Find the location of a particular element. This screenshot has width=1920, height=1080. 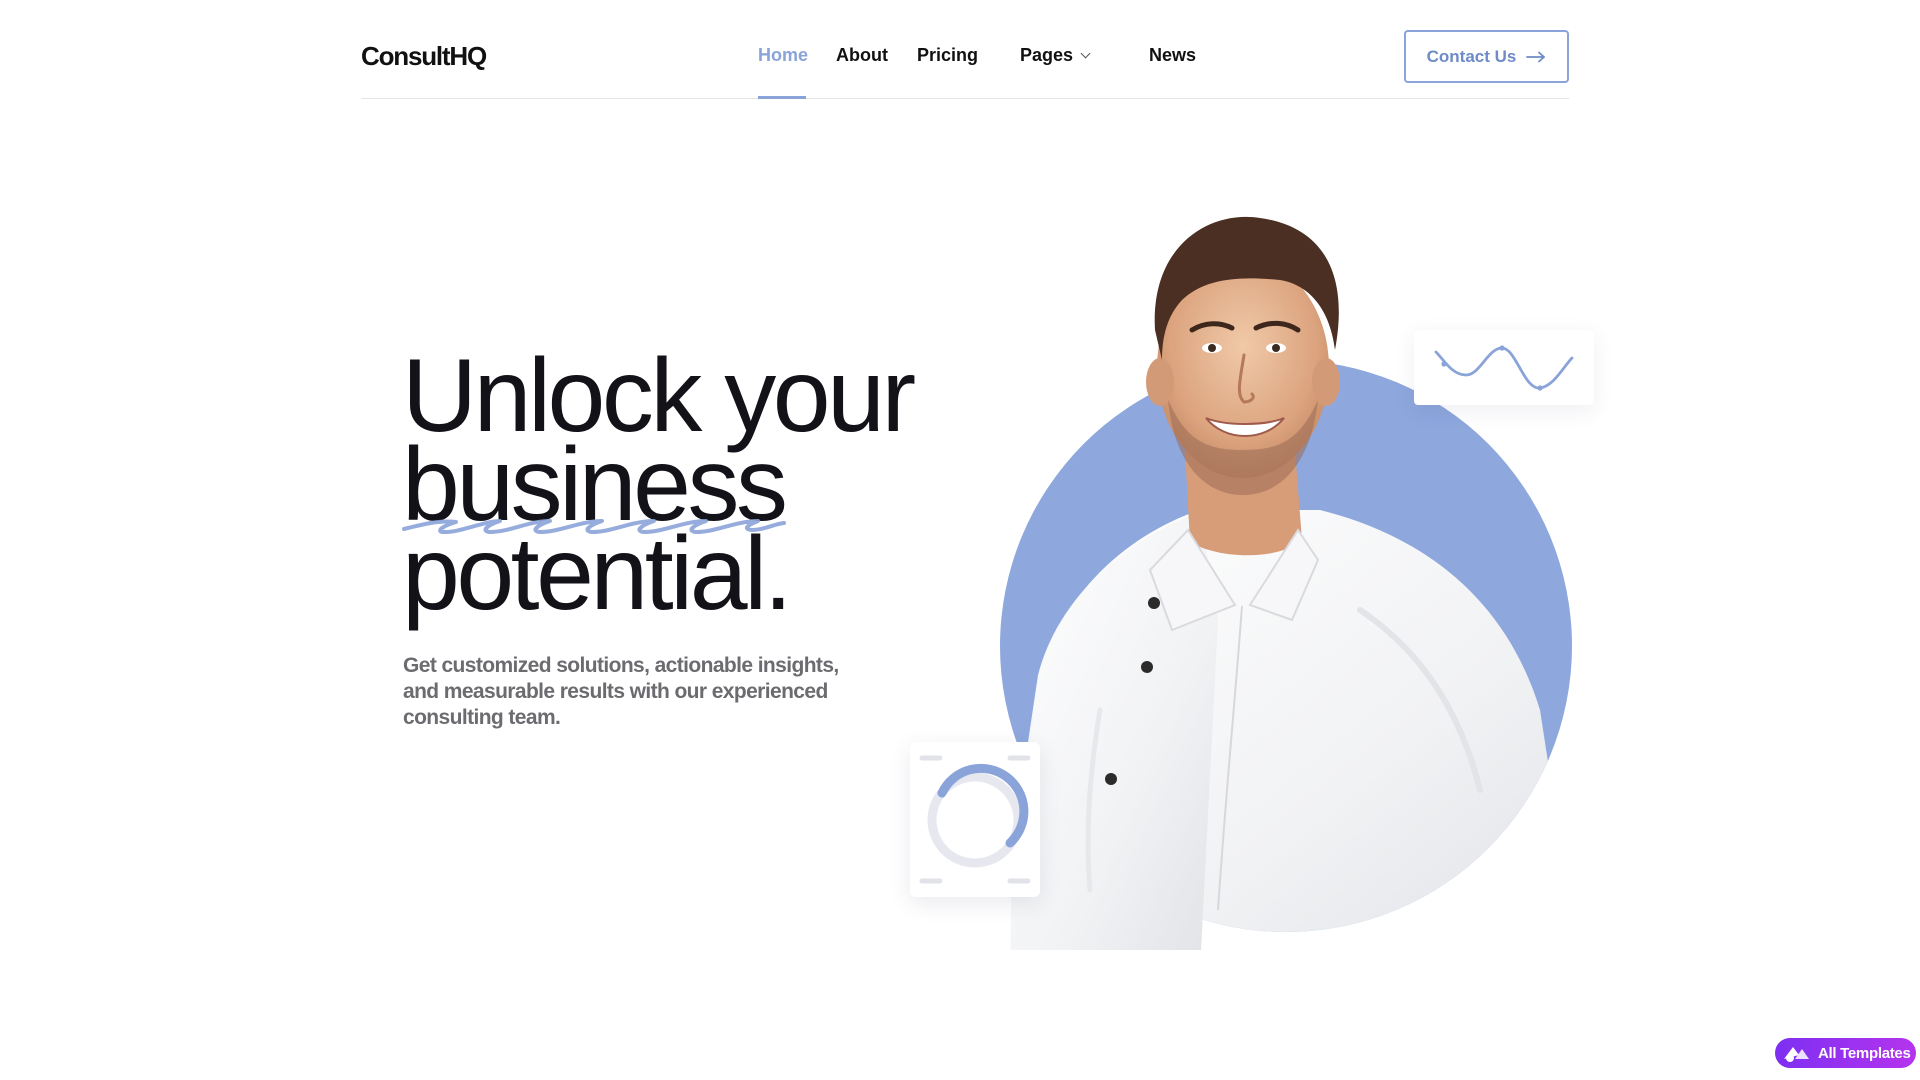

arrow-right-icon is located at coordinates (1536, 56).